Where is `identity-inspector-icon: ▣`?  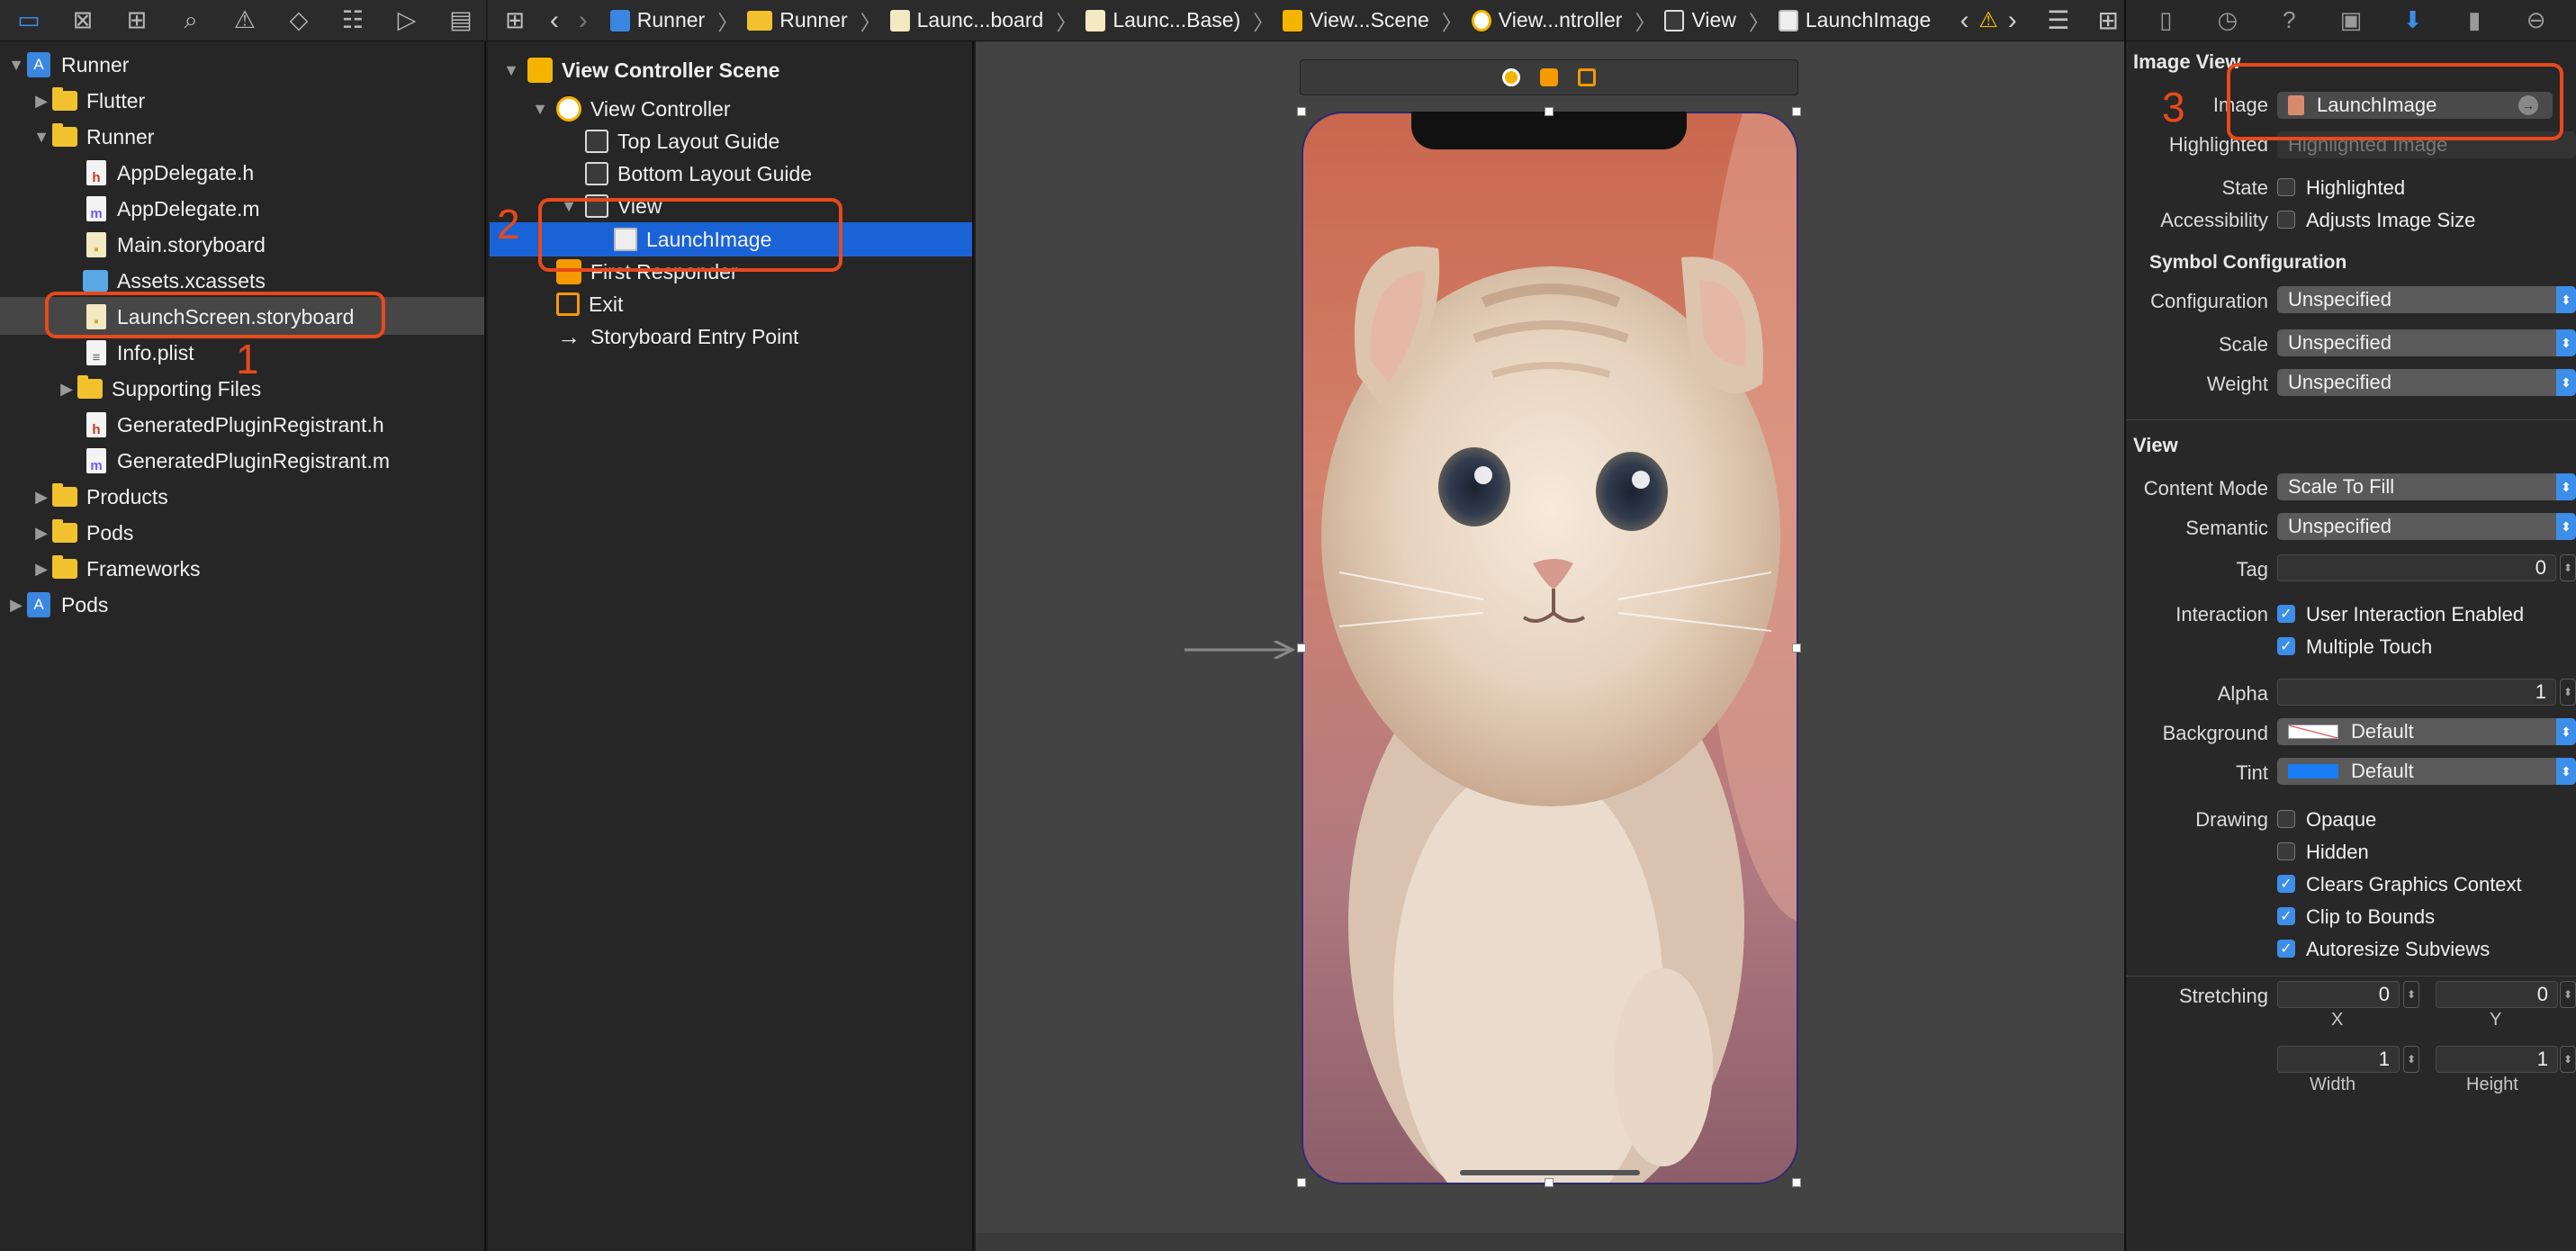 identity-inspector-icon: ▣ is located at coordinates (2351, 20).